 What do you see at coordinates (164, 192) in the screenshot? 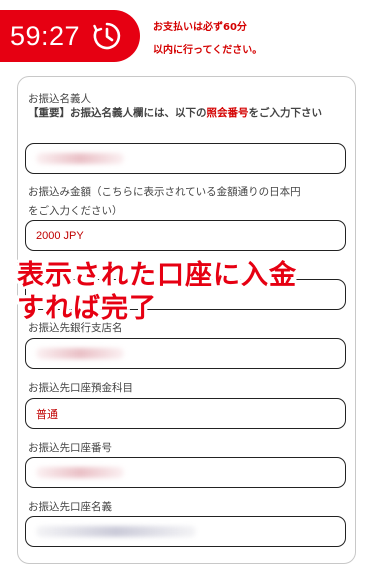
I see `amount-label-line-1: お振込み金額（こちらに表示されている金額通りの日本円` at bounding box center [164, 192].